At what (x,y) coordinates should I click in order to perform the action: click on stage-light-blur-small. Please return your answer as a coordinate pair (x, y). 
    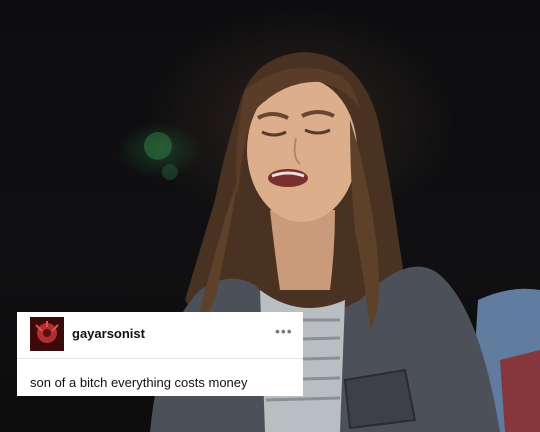
    Looking at the image, I should click on (170, 172).